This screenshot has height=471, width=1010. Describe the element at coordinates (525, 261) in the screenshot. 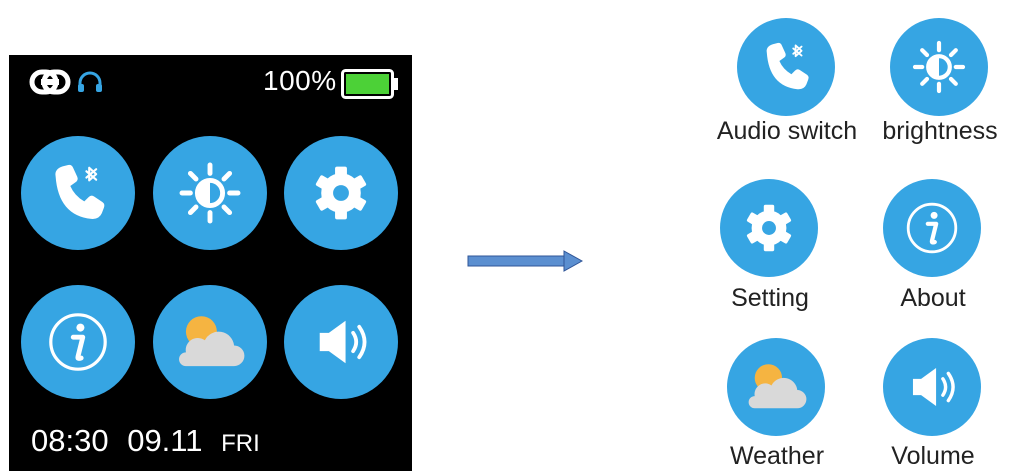

I see `arrow-right-icon` at that location.